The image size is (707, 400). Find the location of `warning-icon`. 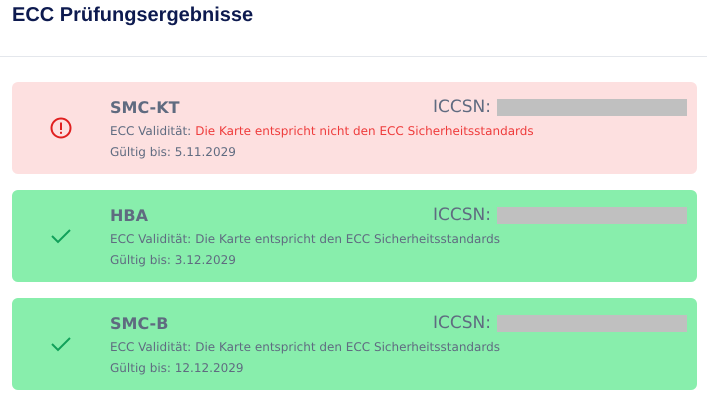

warning-icon is located at coordinates (61, 128).